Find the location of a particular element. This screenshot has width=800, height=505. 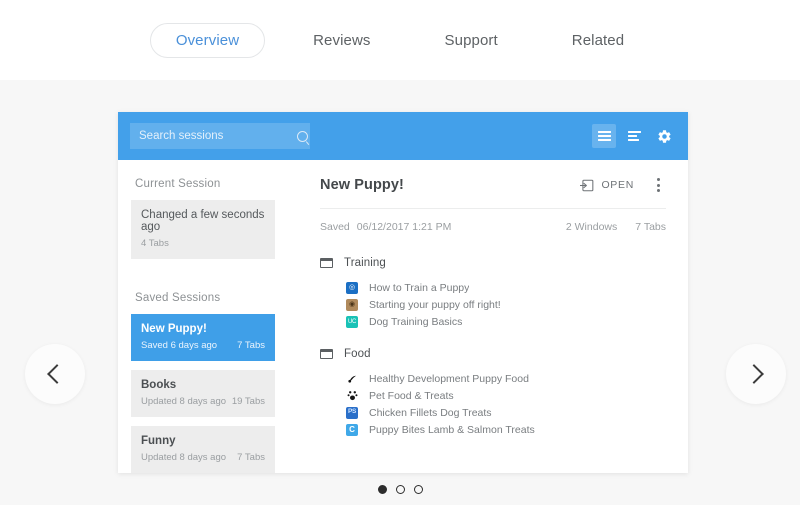

tab-row: UC Dog Training Basics is located at coordinates (493, 321).